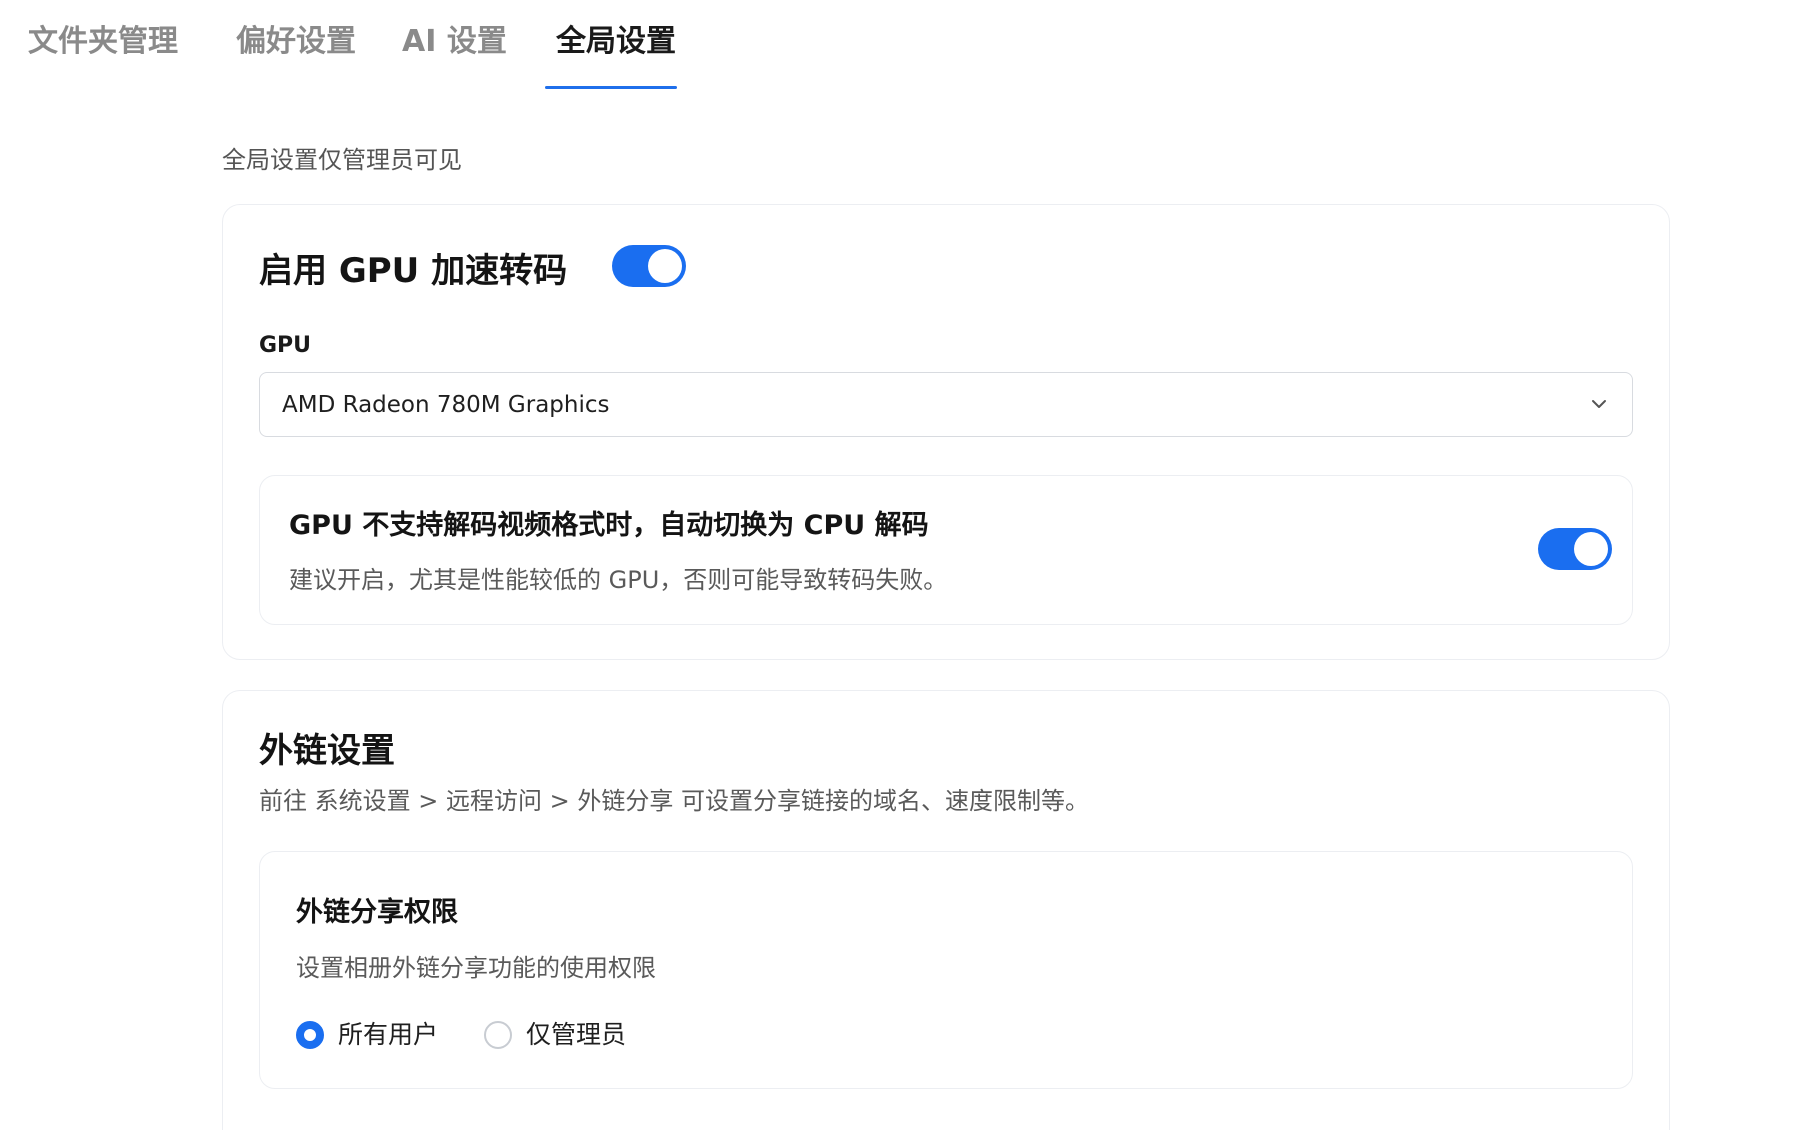  I want to click on cpu-fallback-title: GPU 不支持解码视频格式时，自动切换为 CPU 解码, so click(609, 525).